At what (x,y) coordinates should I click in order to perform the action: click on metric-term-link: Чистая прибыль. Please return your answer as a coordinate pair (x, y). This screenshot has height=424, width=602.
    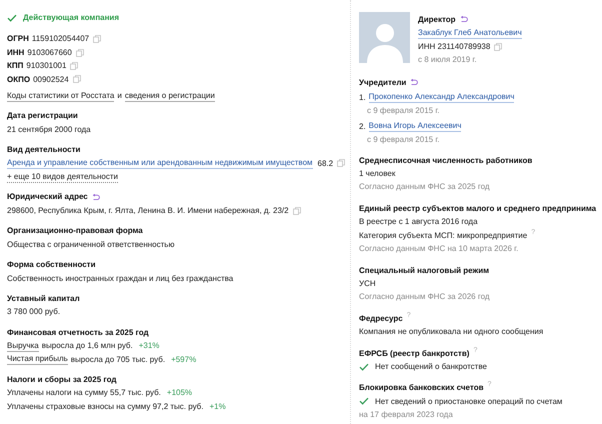
    Looking at the image, I should click on (37, 359).